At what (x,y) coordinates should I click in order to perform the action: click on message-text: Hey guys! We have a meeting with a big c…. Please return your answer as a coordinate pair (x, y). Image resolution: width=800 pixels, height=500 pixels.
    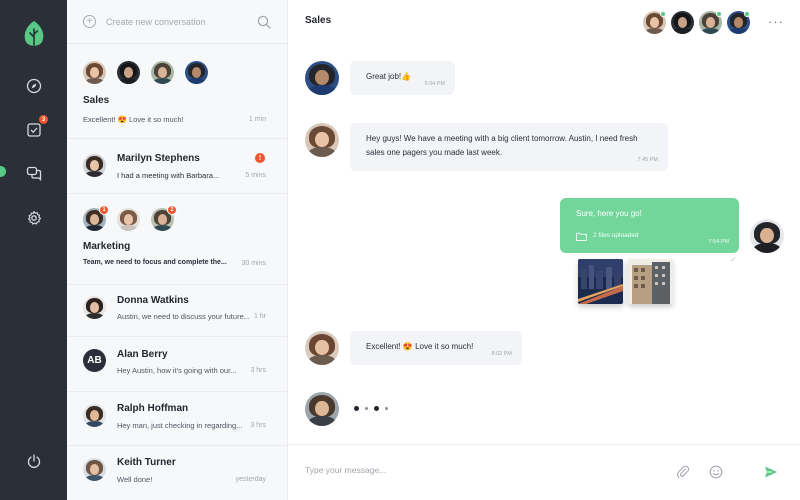
    Looking at the image, I should click on (502, 145).